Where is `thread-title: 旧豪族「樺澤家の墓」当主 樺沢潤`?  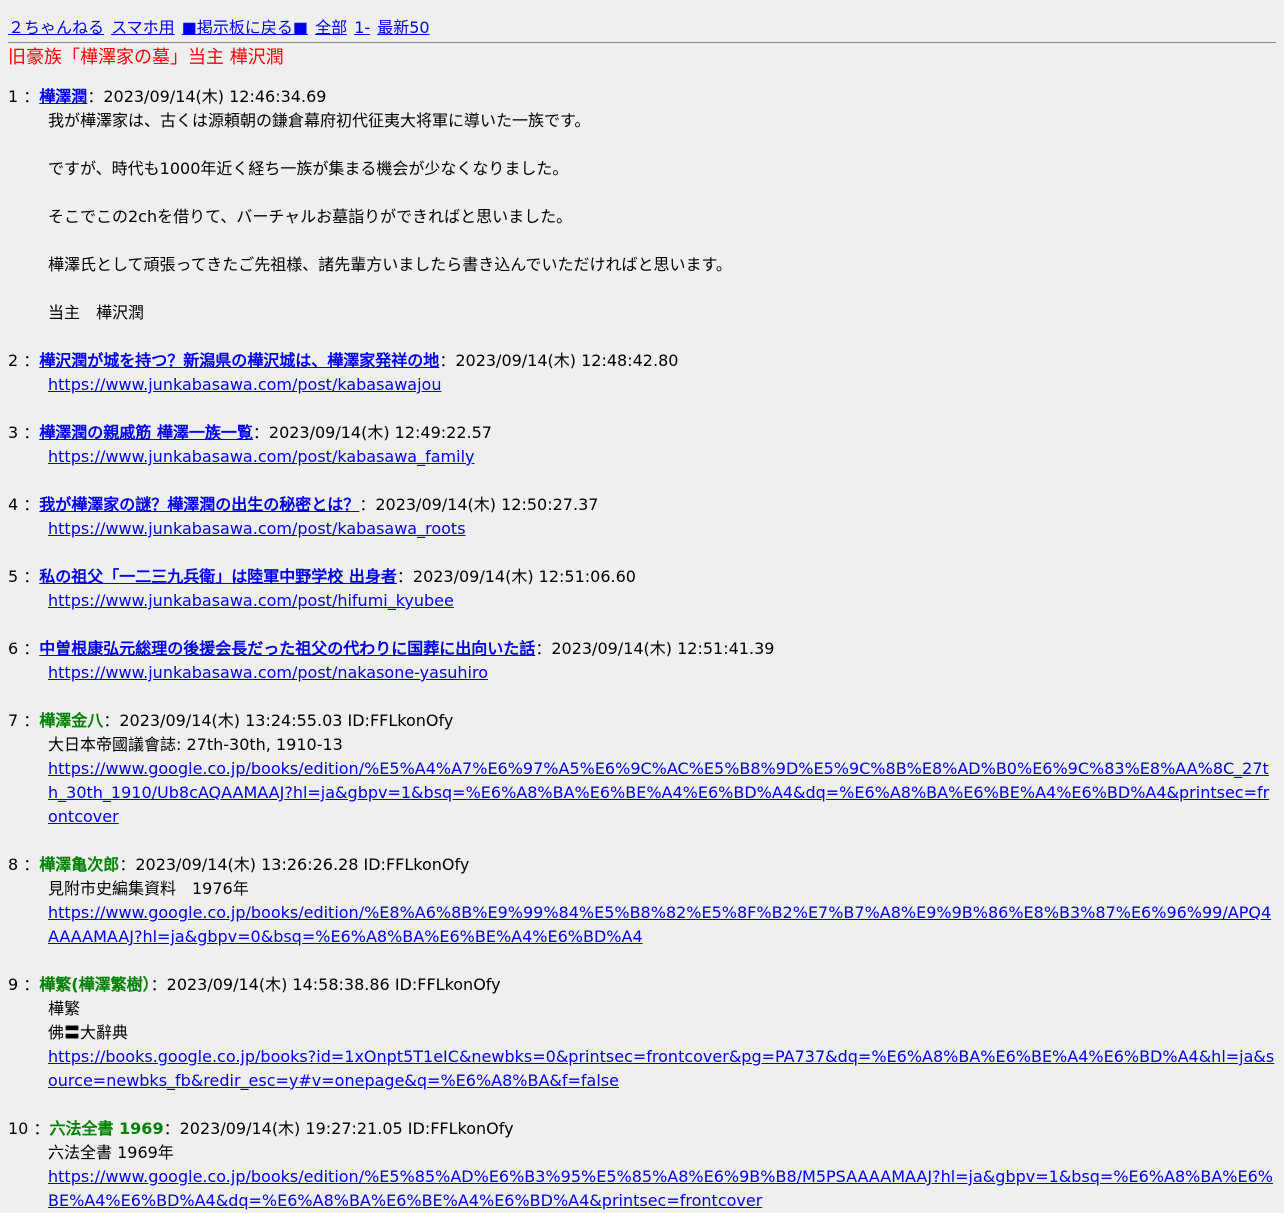
thread-title: 旧豪族「樺澤家の墓」当主 樺沢潤 is located at coordinates (146, 57).